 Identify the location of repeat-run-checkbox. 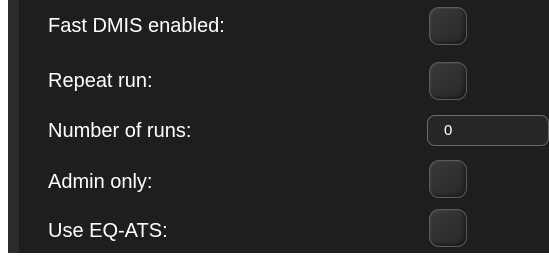
(448, 81).